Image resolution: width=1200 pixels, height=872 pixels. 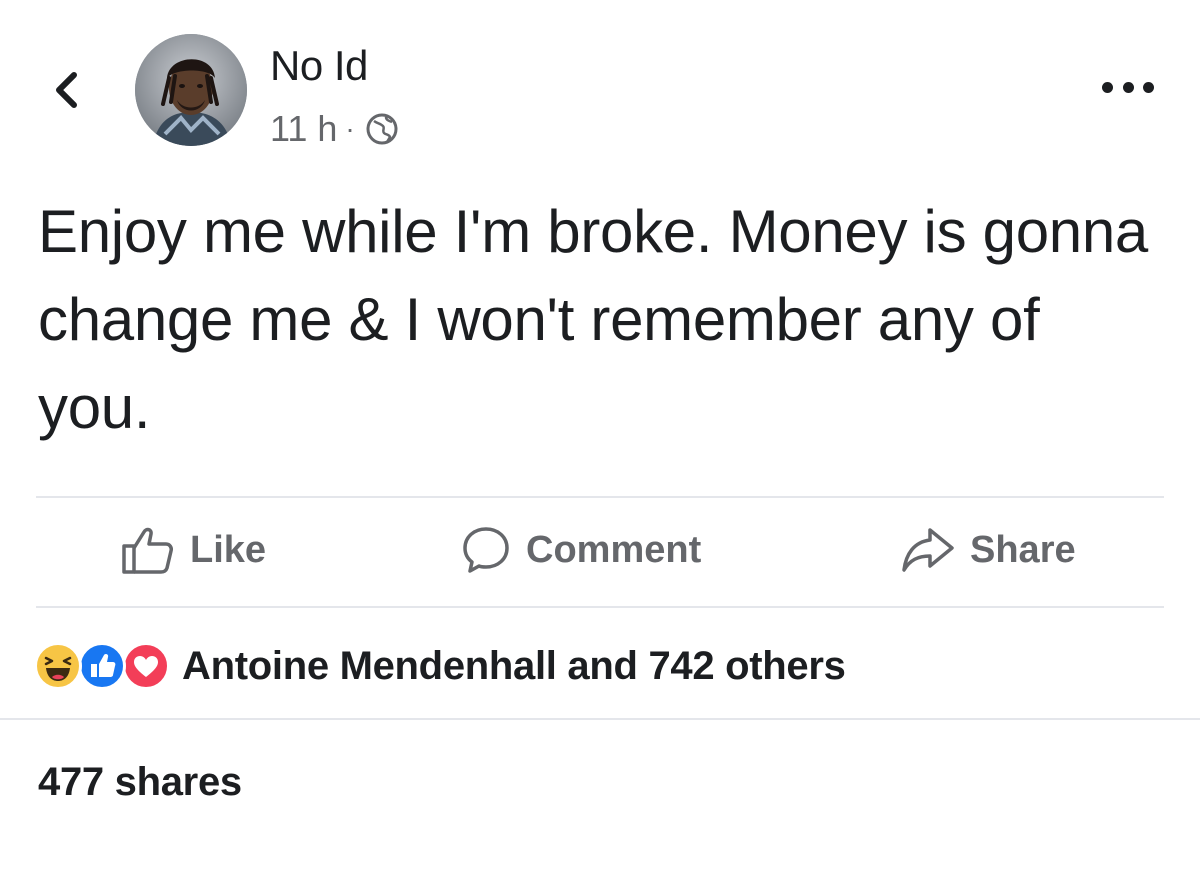 I want to click on globe-icon, so click(x=382, y=129).